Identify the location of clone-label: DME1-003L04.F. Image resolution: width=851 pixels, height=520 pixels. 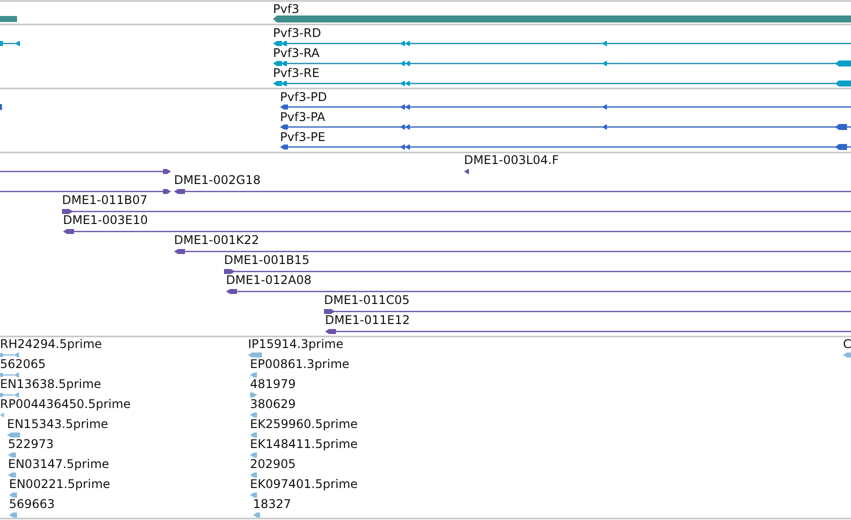
(511, 160).